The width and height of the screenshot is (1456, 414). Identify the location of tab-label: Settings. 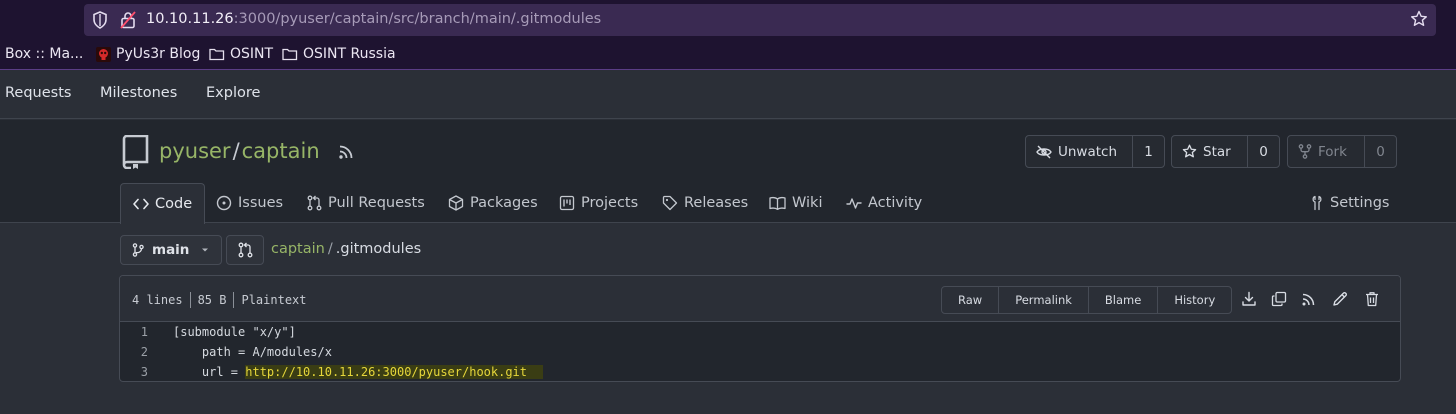
(1360, 203).